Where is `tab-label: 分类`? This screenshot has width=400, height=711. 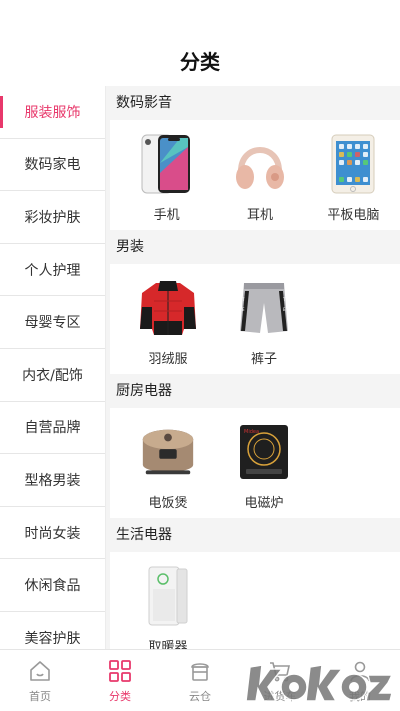 tab-label: 分类 is located at coordinates (120, 696).